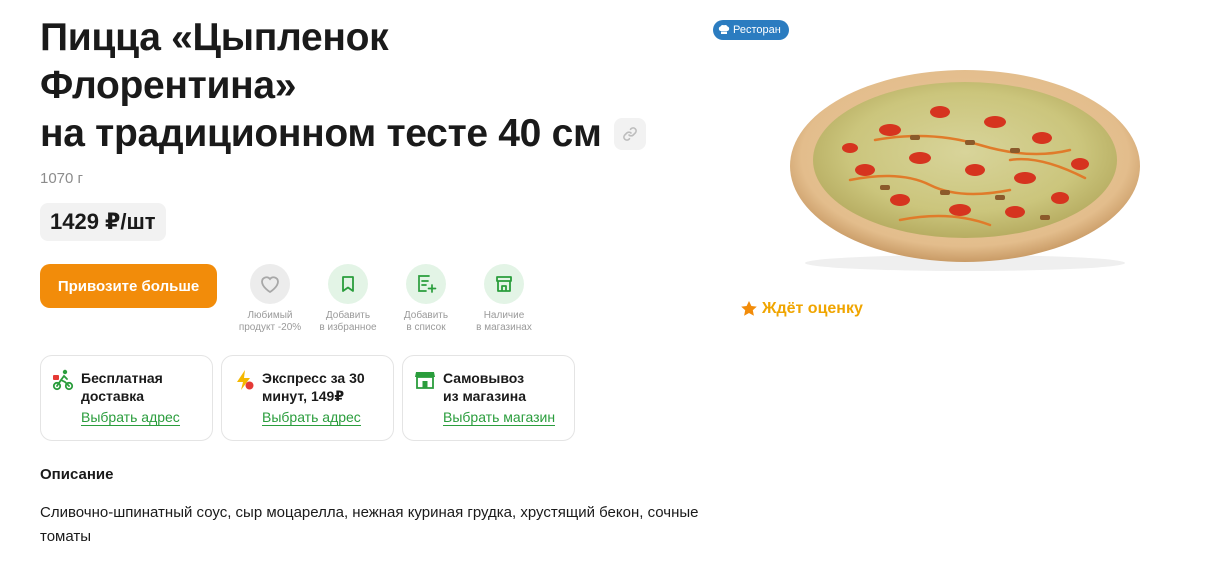 The image size is (1214, 562). I want to click on stores-label: Наличие в магазинах, so click(504, 322).